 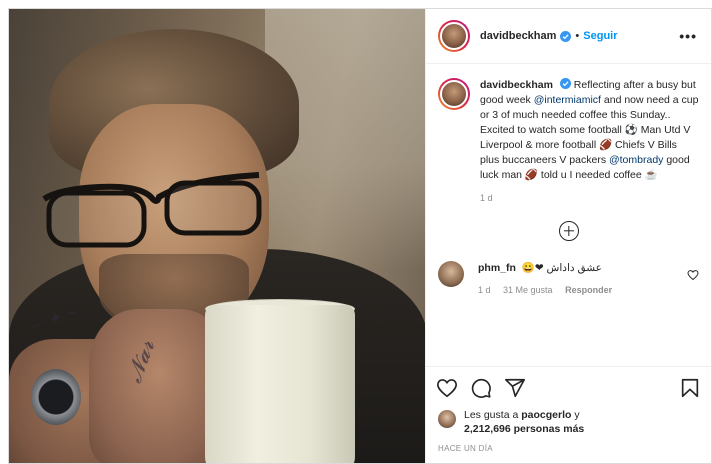 What do you see at coordinates (447, 419) in the screenshot?
I see `liker-avatar` at bounding box center [447, 419].